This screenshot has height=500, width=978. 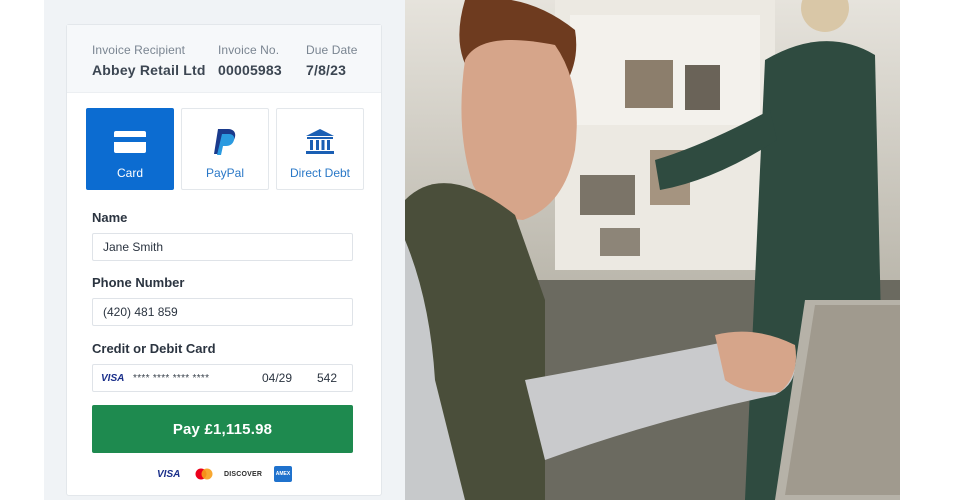 I want to click on card-label: Credit or Debit Card, so click(x=154, y=348).